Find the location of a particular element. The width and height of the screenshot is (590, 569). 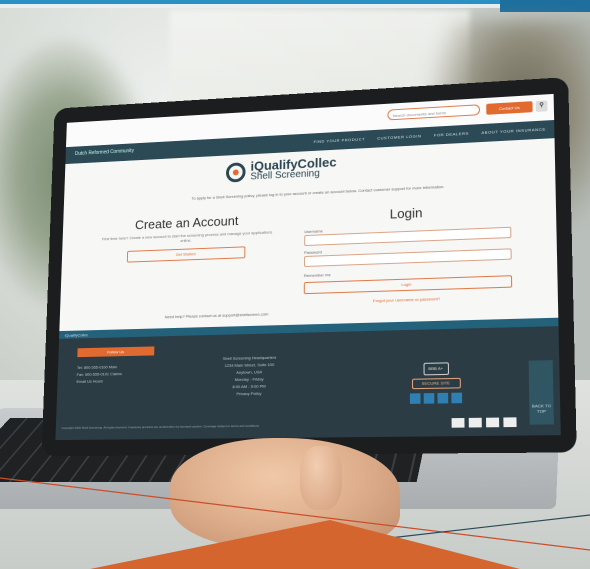

follow-us-button: Follow Us is located at coordinates (116, 352).